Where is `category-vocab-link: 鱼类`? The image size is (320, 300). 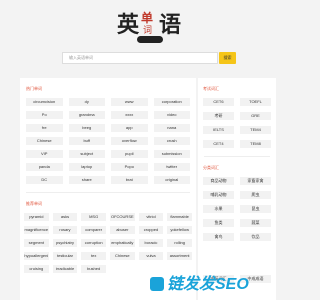
category-vocab-link: 鱼类 is located at coordinates (218, 223).